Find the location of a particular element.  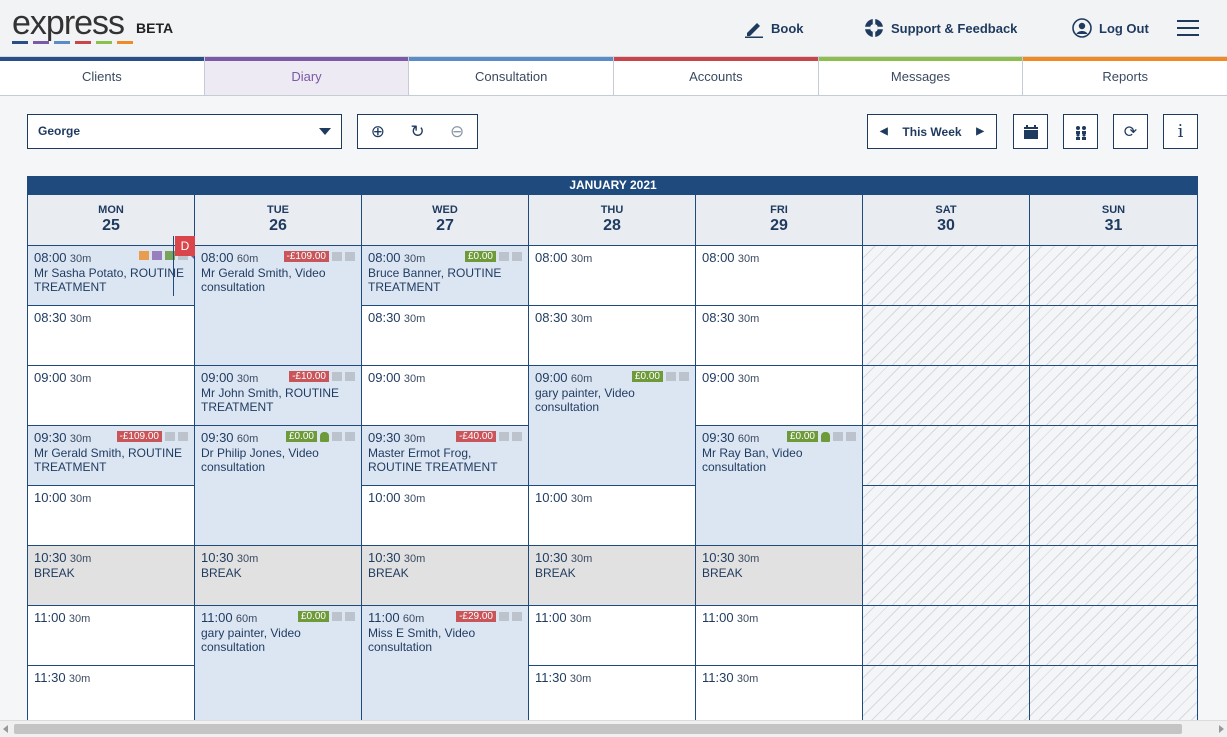

week-navigator: ◀ This Week ▶ is located at coordinates (932, 131).